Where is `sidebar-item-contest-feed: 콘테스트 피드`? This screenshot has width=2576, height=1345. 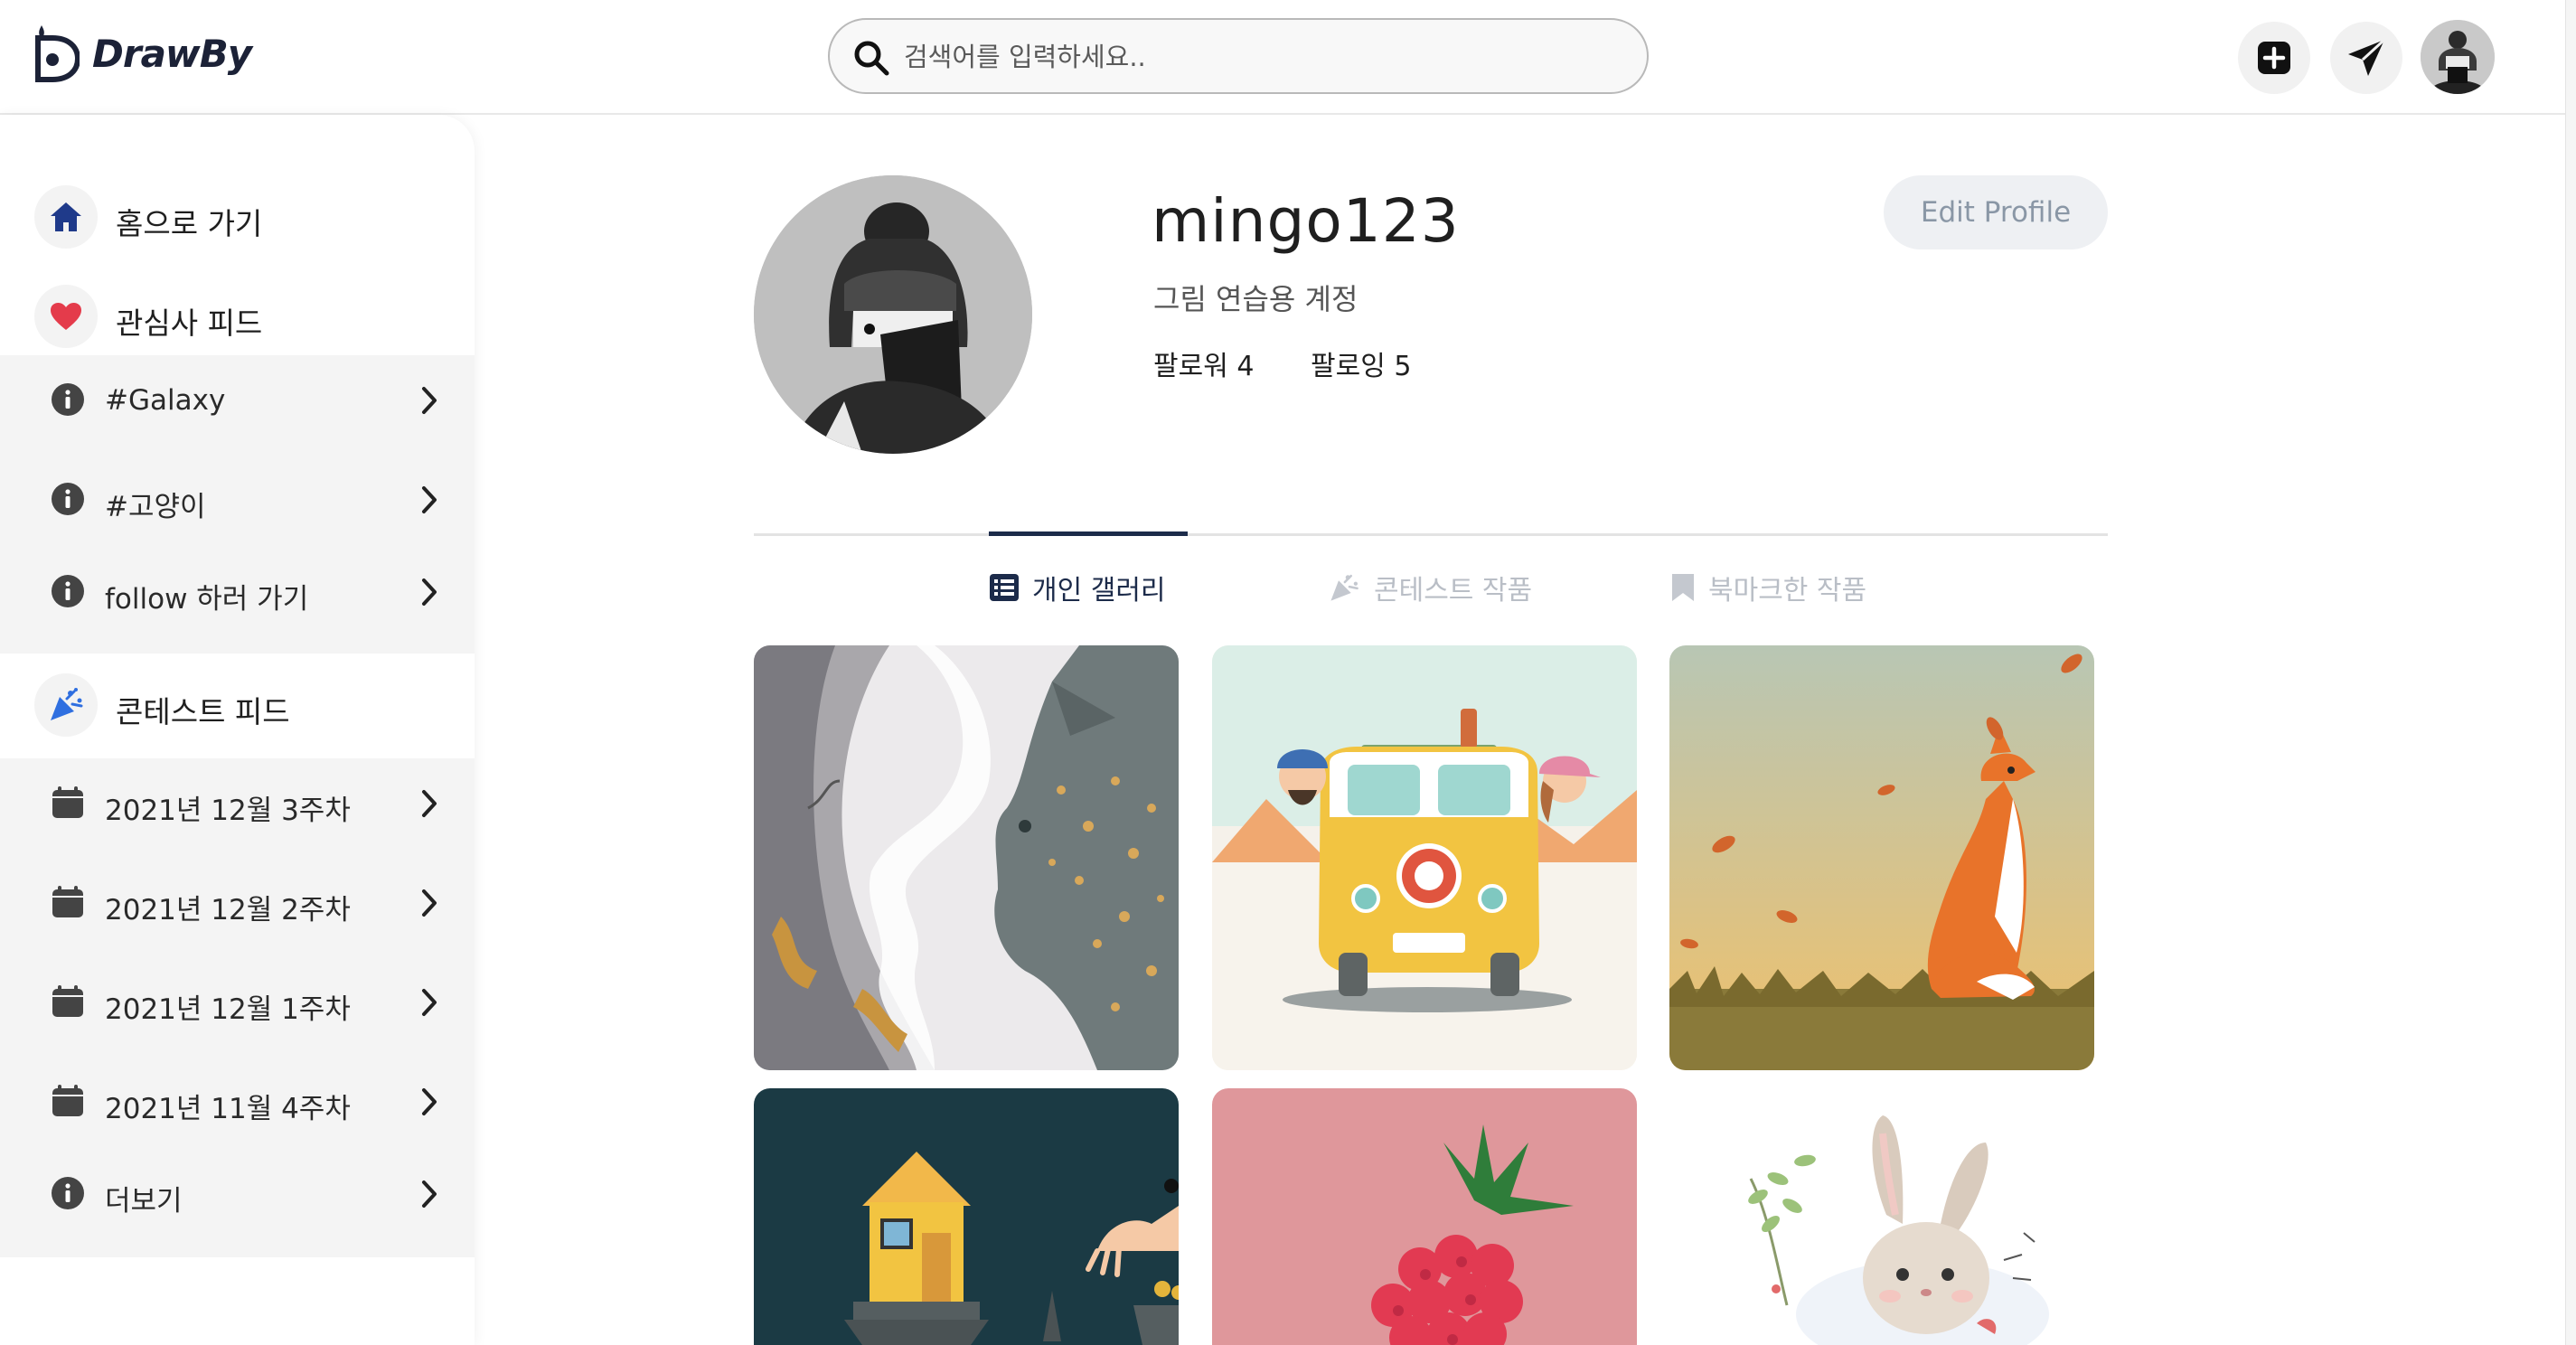 sidebar-item-contest-feed: 콘테스트 피드 is located at coordinates (238, 707).